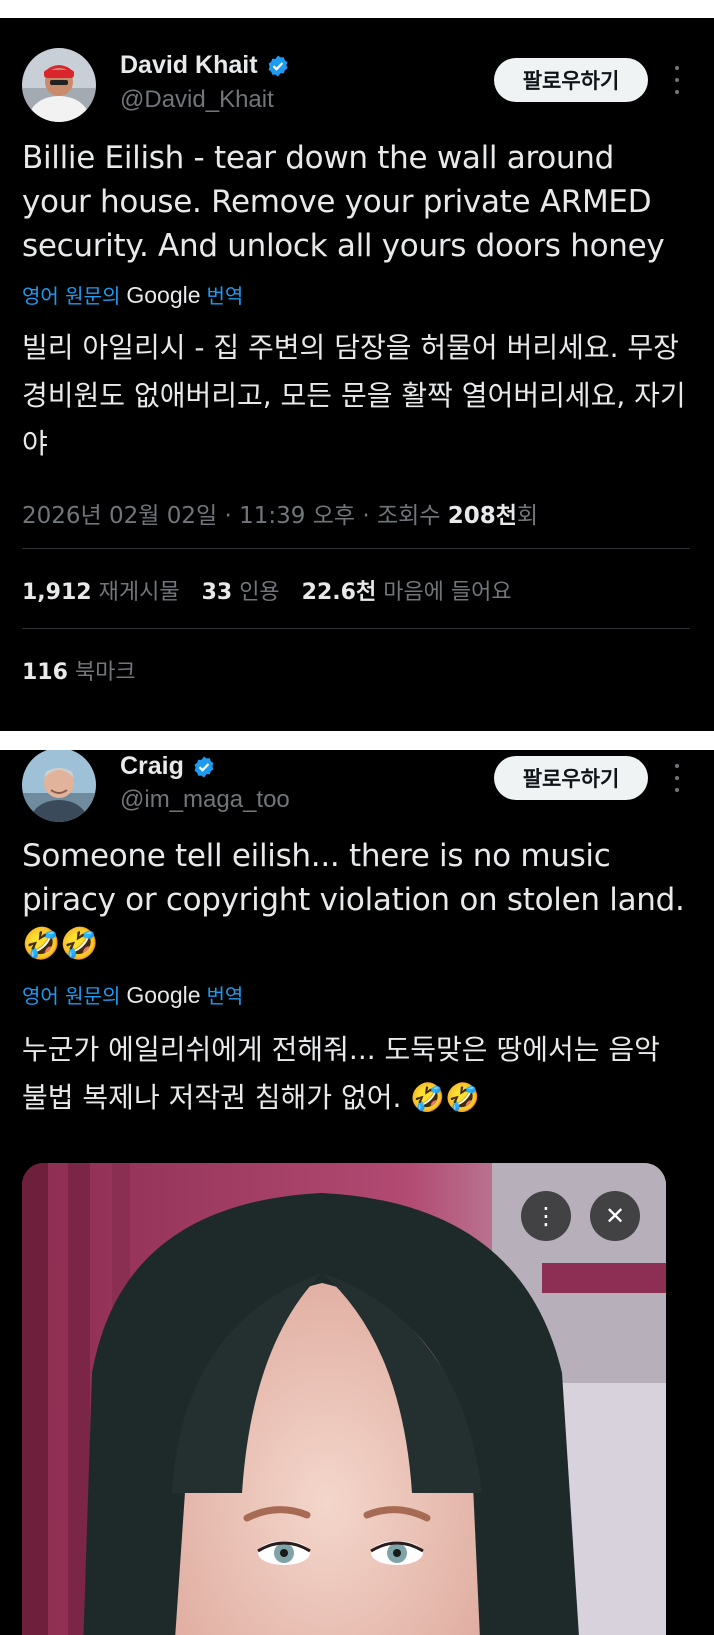 This screenshot has height=1635, width=714. Describe the element at coordinates (447, 592) in the screenshot. I see `like-label: 마음에 들어요` at that location.